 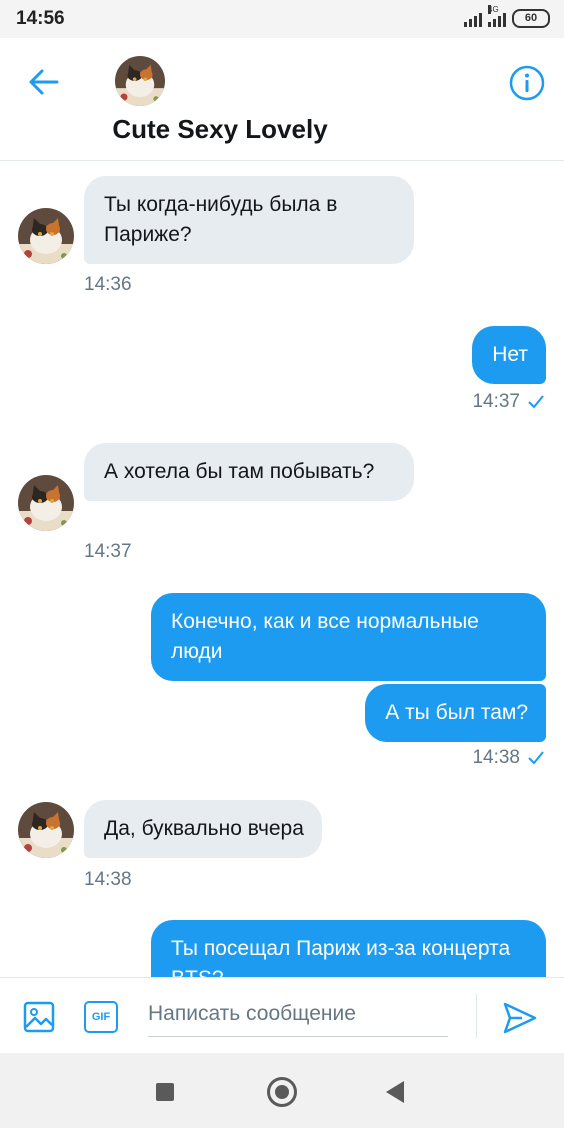 What do you see at coordinates (298, 1014) in the screenshot?
I see `message-input` at bounding box center [298, 1014].